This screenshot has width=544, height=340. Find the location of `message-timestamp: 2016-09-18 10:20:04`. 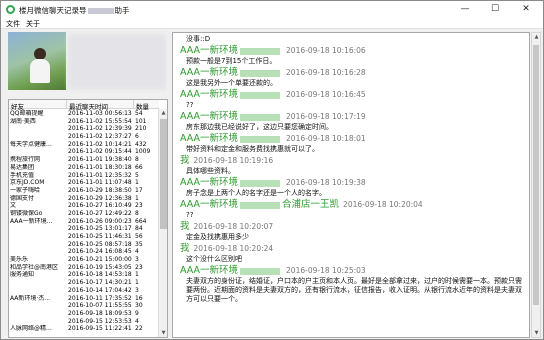

message-timestamp: 2016-09-18 10:20:04 is located at coordinates (383, 204).